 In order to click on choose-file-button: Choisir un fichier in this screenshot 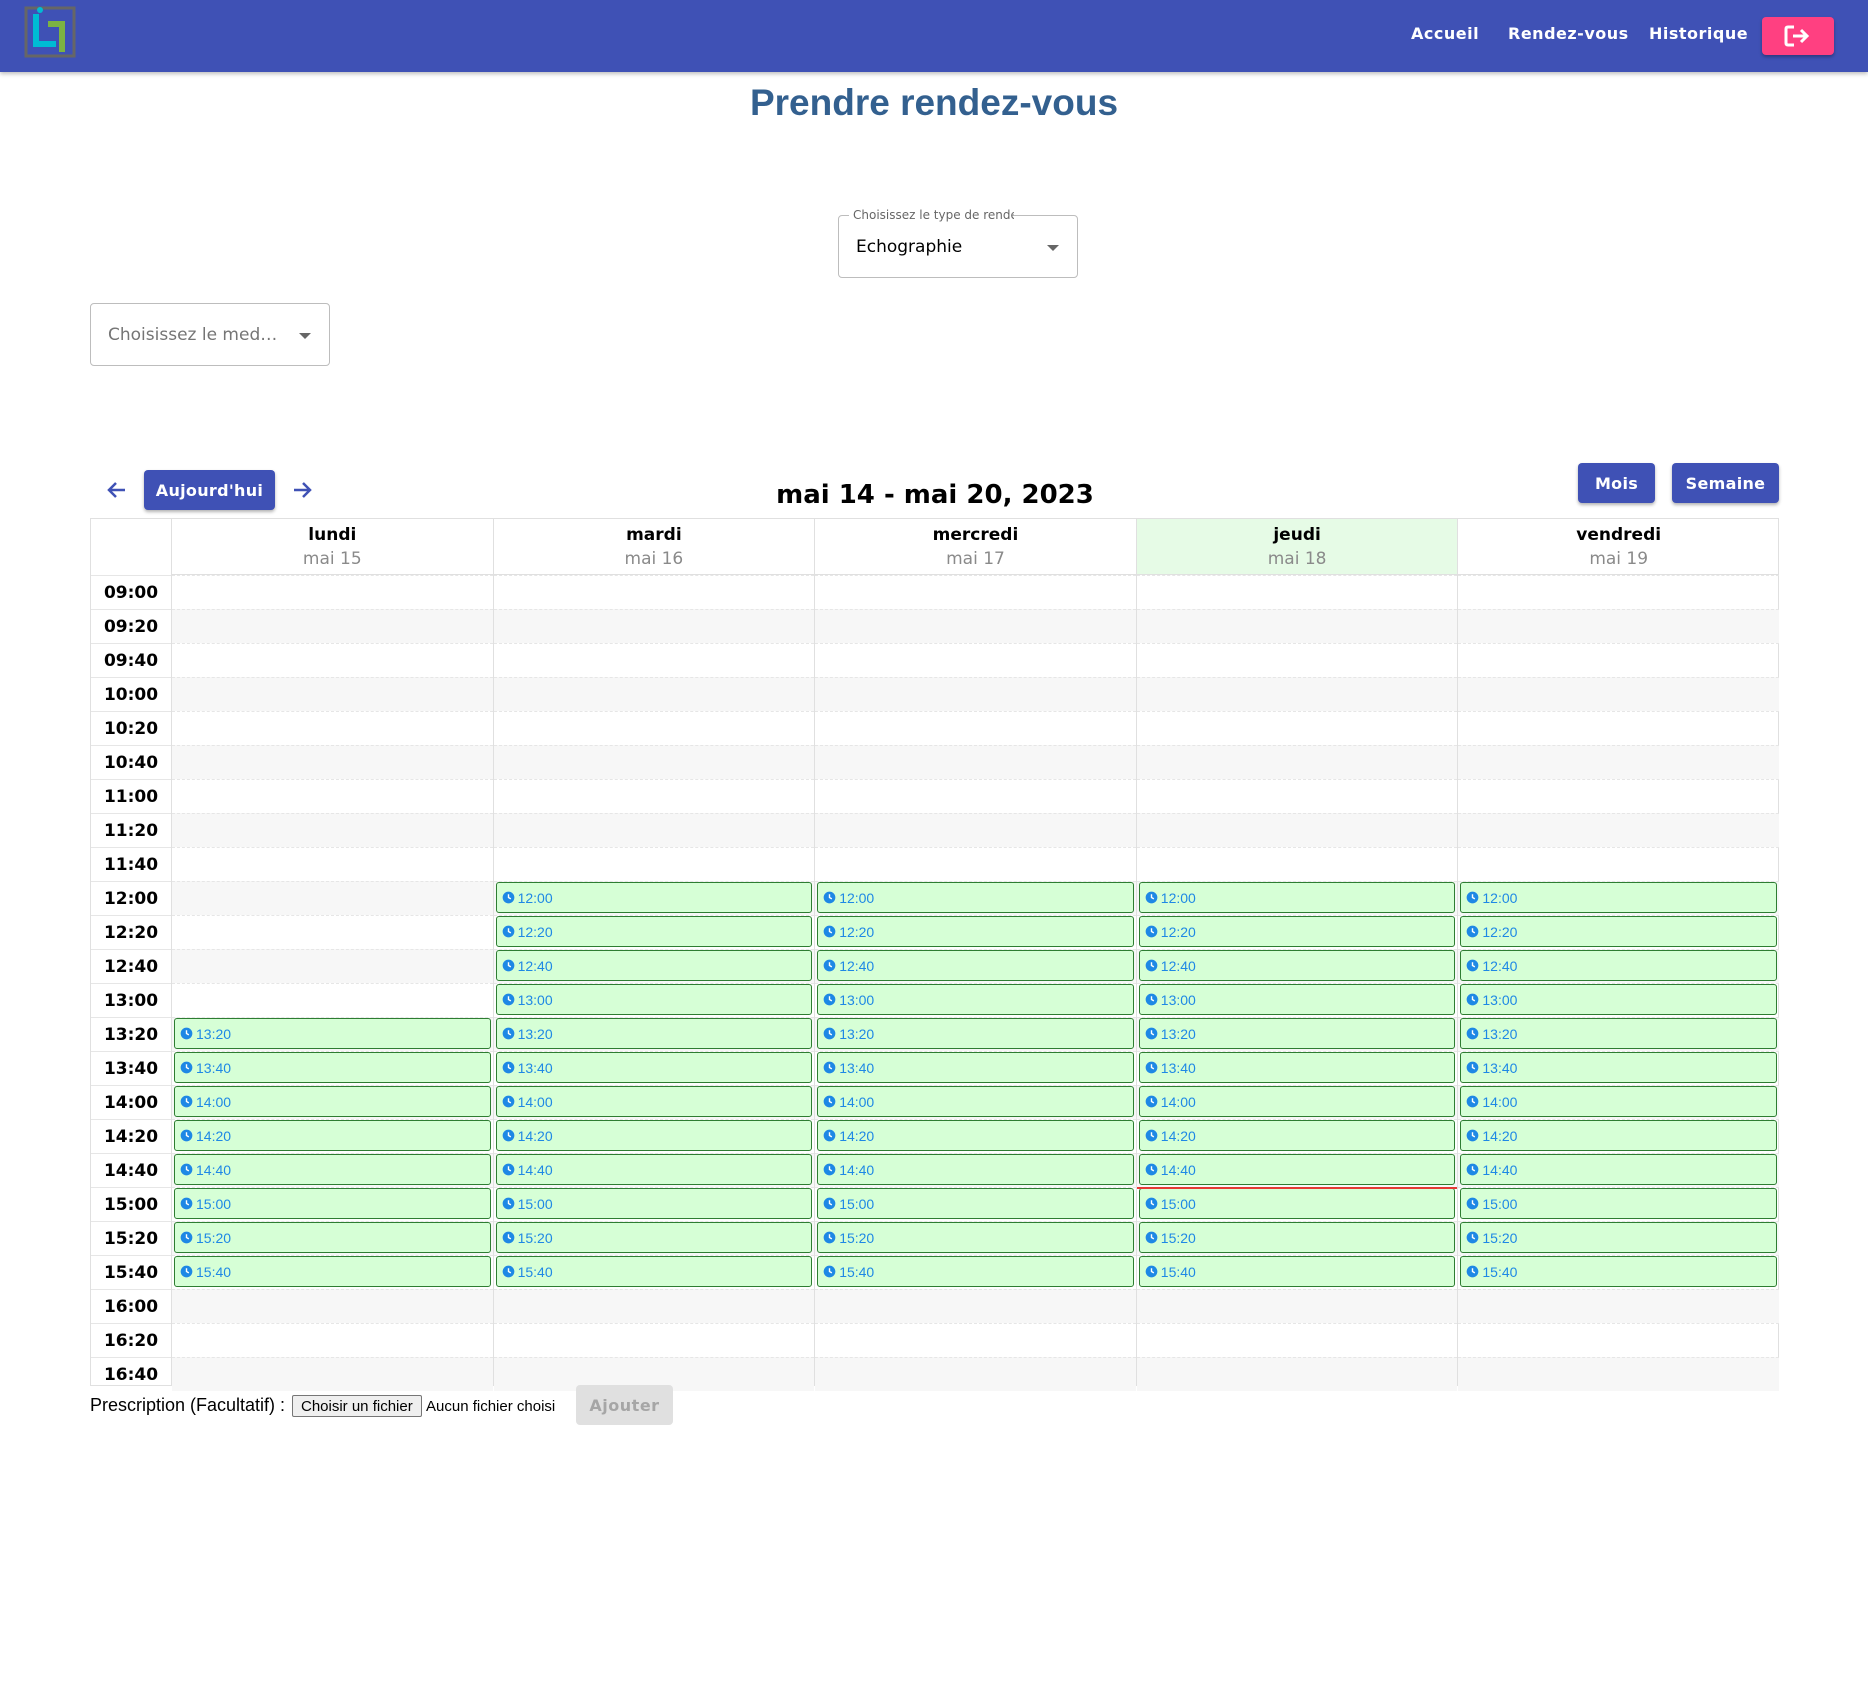, I will do `click(357, 1406)`.